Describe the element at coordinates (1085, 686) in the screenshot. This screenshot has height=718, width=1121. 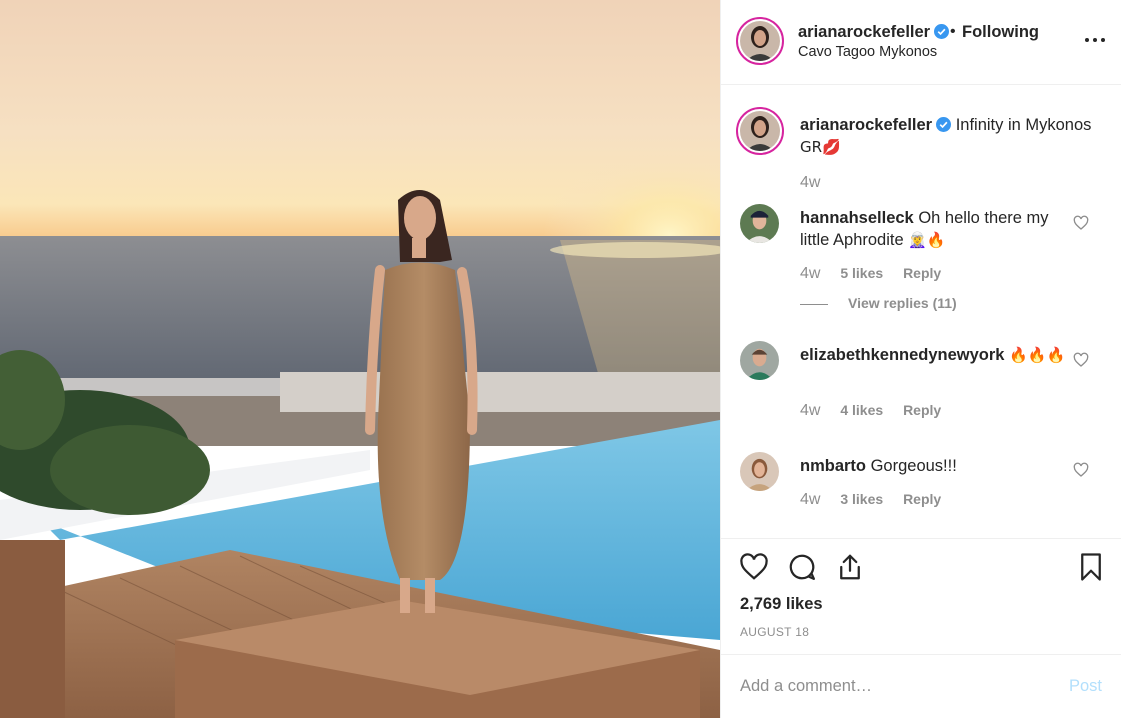
I see `post-comment-button: Post` at that location.